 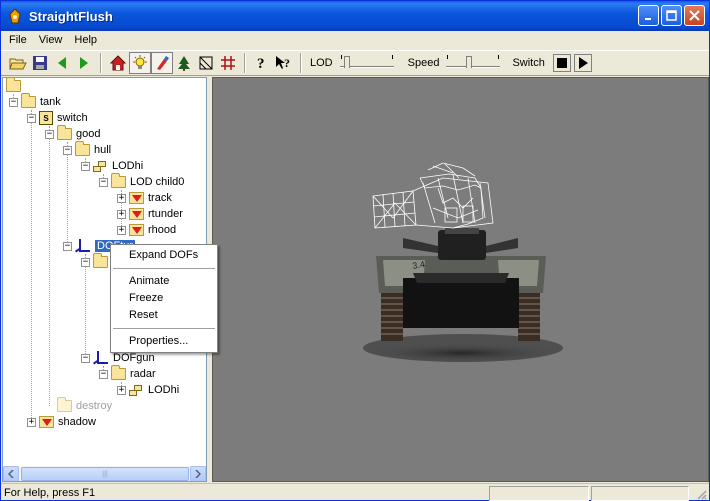 I want to click on tree-node-label: rtunder, so click(x=165, y=214).